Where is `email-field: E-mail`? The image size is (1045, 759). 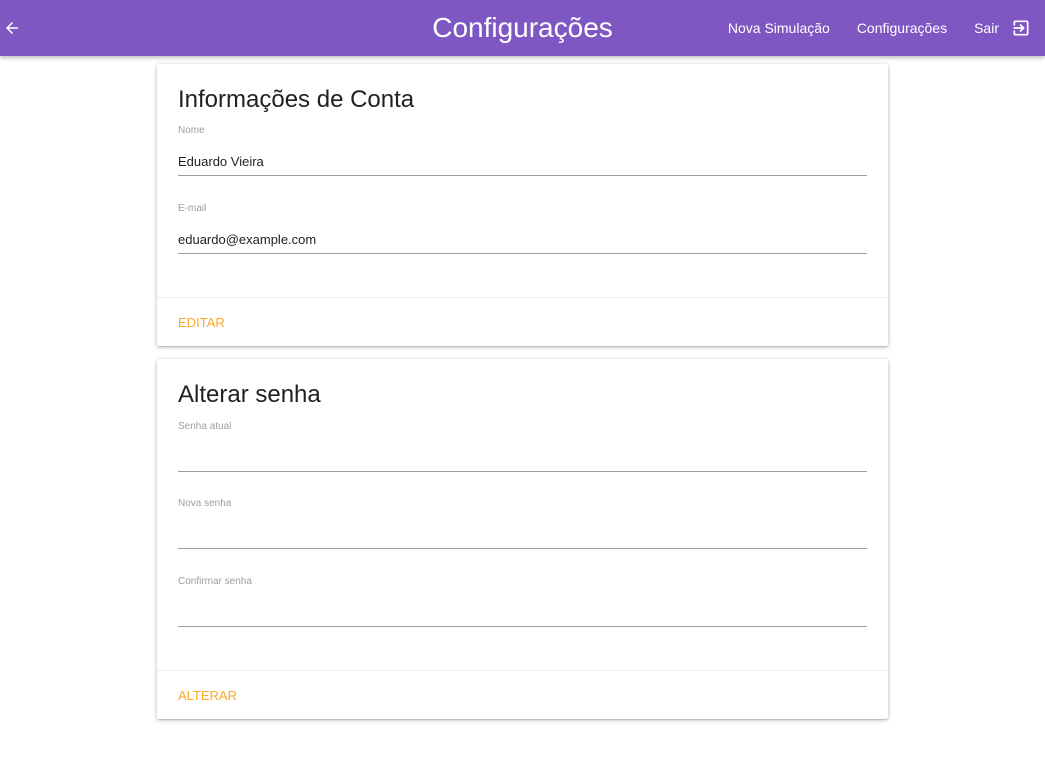 email-field: E-mail is located at coordinates (522, 228).